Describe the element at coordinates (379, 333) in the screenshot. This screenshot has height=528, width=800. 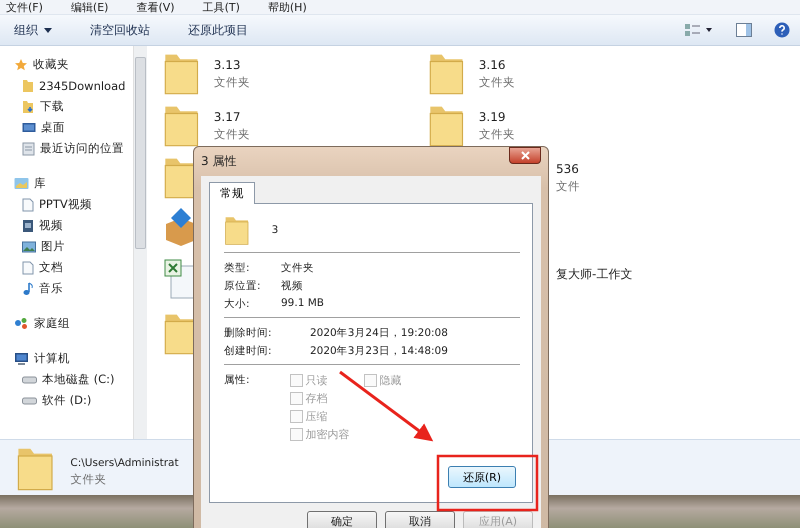
I see `property-value: 2020年3月24日，19:20:08` at that location.